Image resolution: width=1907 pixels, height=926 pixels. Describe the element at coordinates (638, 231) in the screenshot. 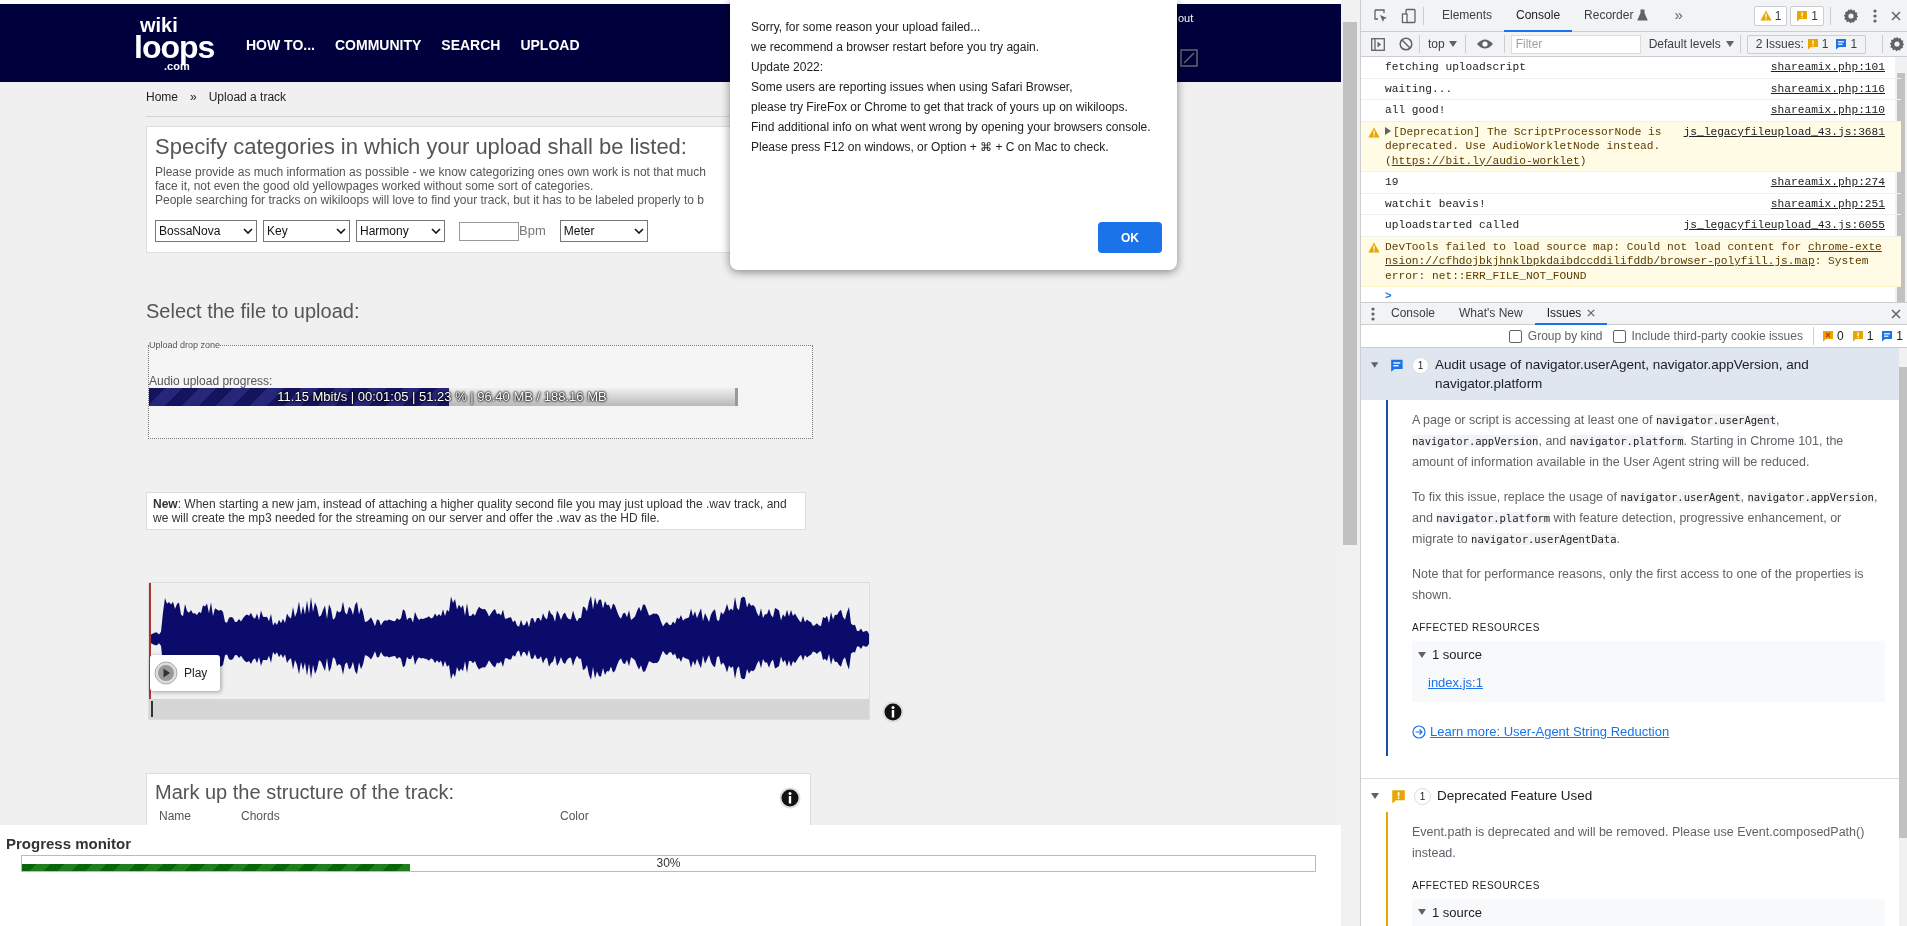

I see `chevron-icon` at that location.